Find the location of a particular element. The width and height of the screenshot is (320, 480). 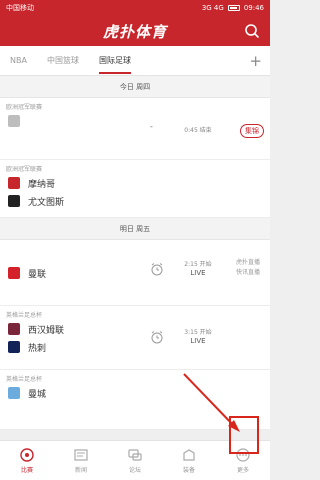

match-icon is located at coordinates (27, 455).